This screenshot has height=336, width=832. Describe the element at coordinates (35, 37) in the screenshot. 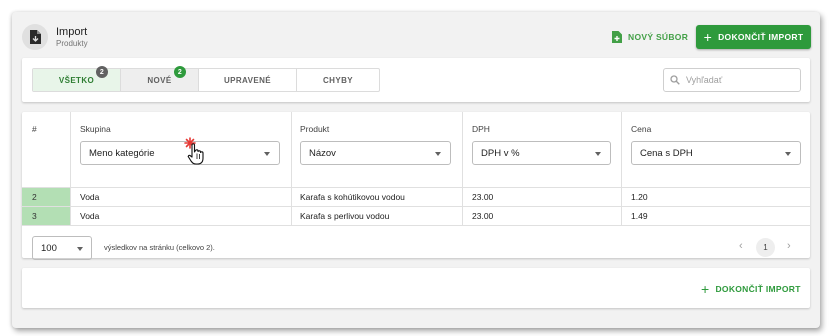

I see `file-icon` at that location.